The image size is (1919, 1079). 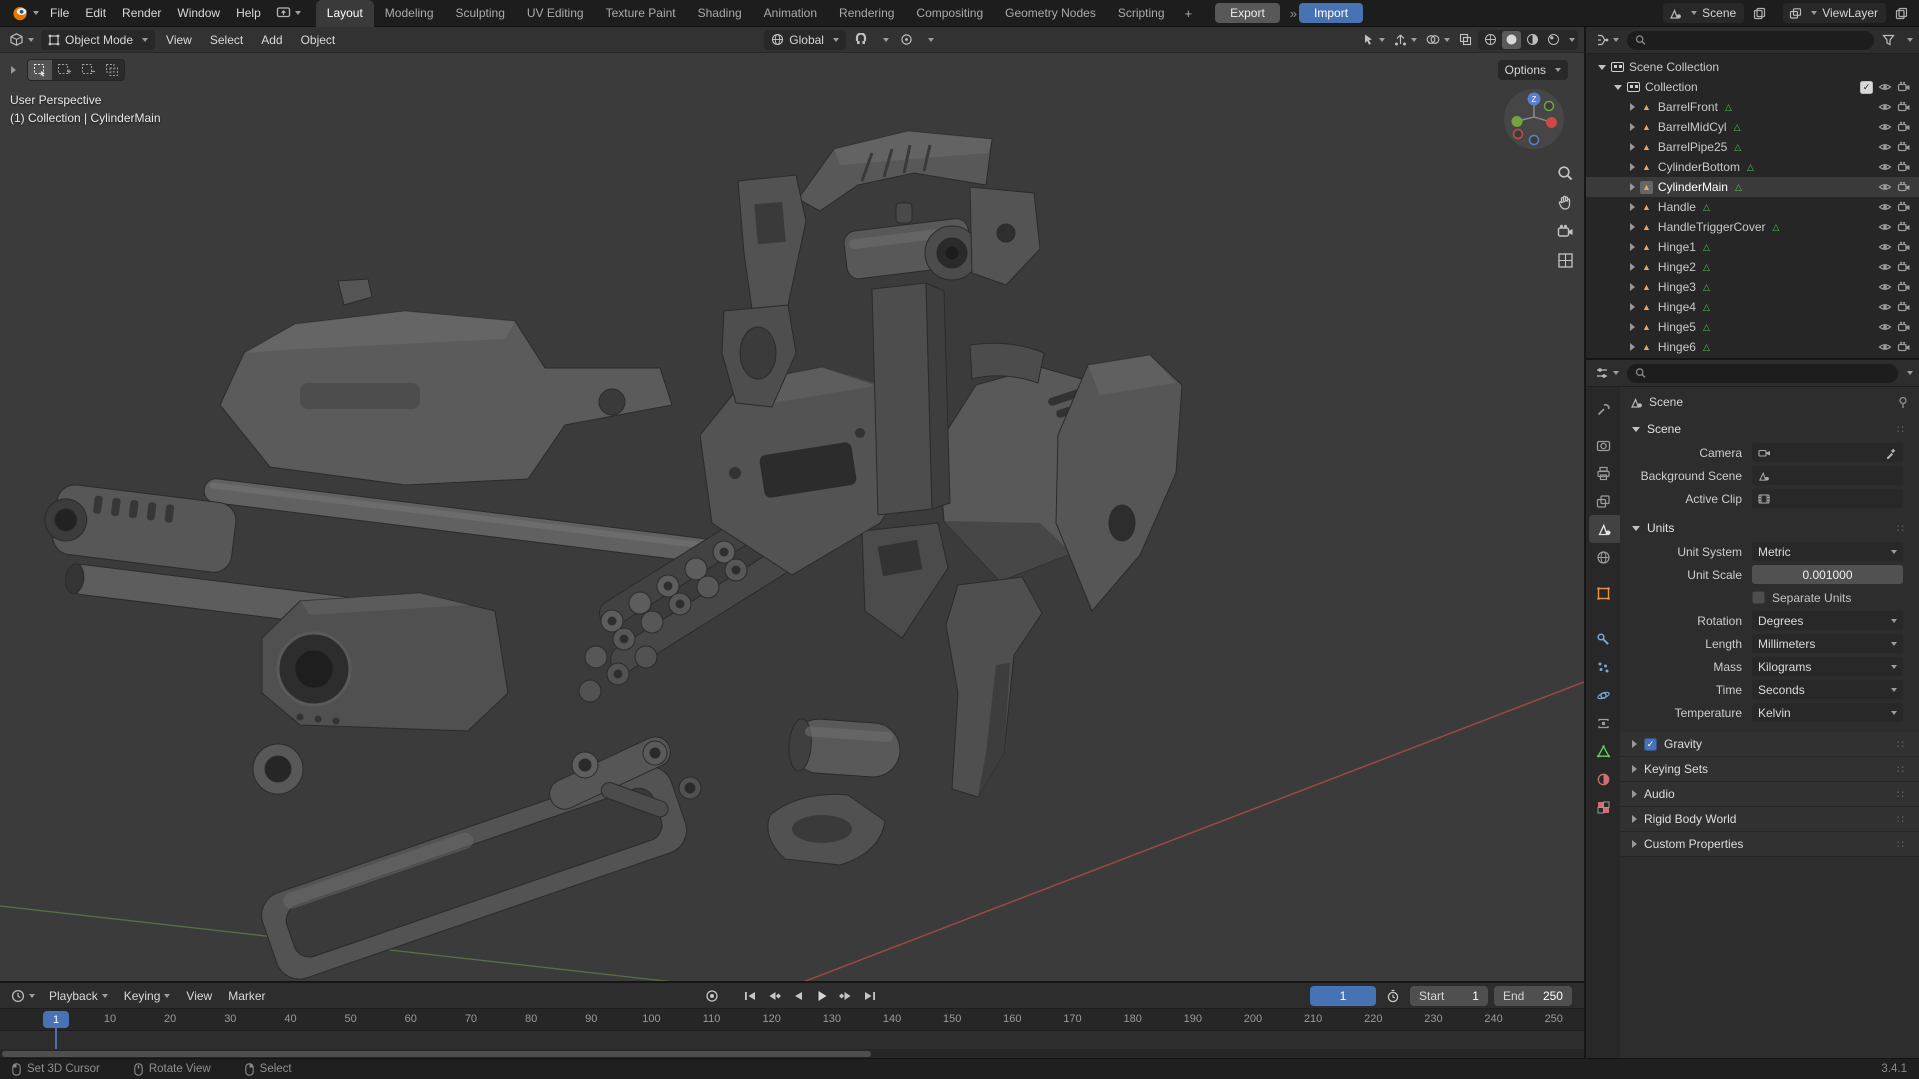 What do you see at coordinates (822, 996) in the screenshot?
I see `play-button` at bounding box center [822, 996].